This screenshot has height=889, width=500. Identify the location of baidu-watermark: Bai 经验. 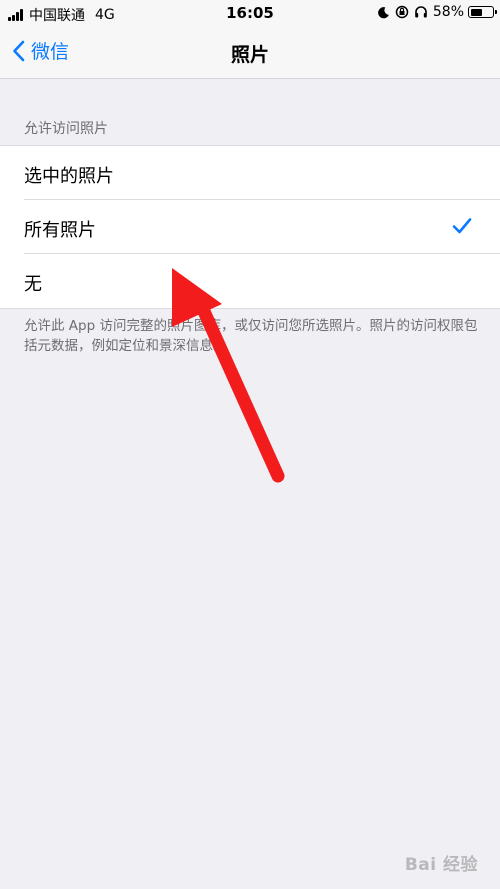
(441, 865).